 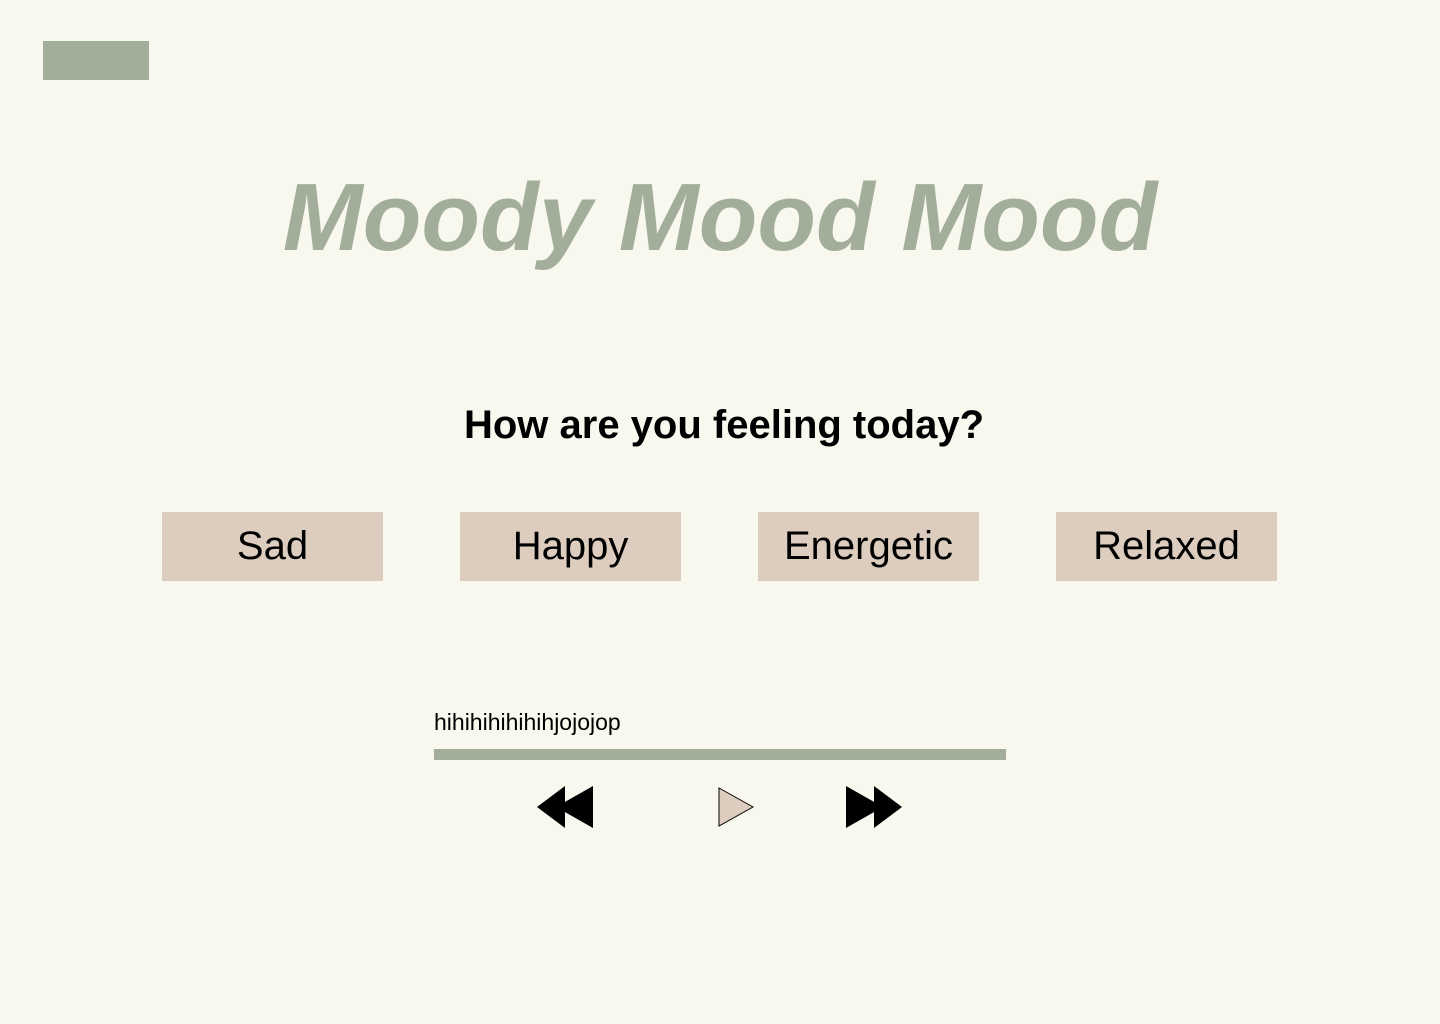 I want to click on mood-button-sad: Sad, so click(x=272, y=546).